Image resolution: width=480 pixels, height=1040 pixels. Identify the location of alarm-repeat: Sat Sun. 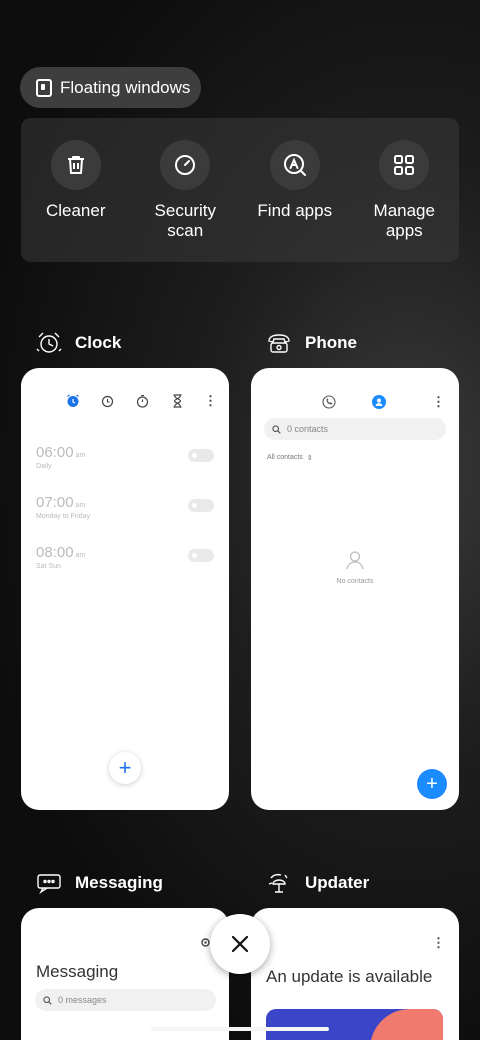
(48, 566).